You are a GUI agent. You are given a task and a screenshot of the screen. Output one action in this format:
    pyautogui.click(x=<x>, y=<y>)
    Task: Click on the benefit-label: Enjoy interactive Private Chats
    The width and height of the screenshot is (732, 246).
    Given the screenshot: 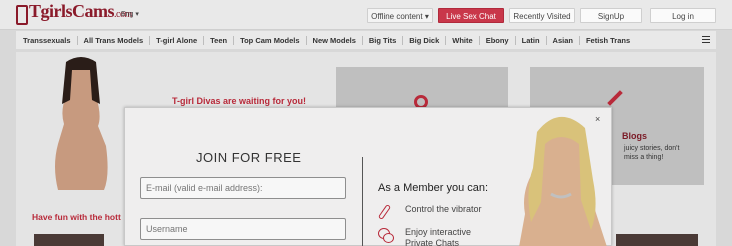 What is the action you would take?
    pyautogui.click(x=438, y=236)
    